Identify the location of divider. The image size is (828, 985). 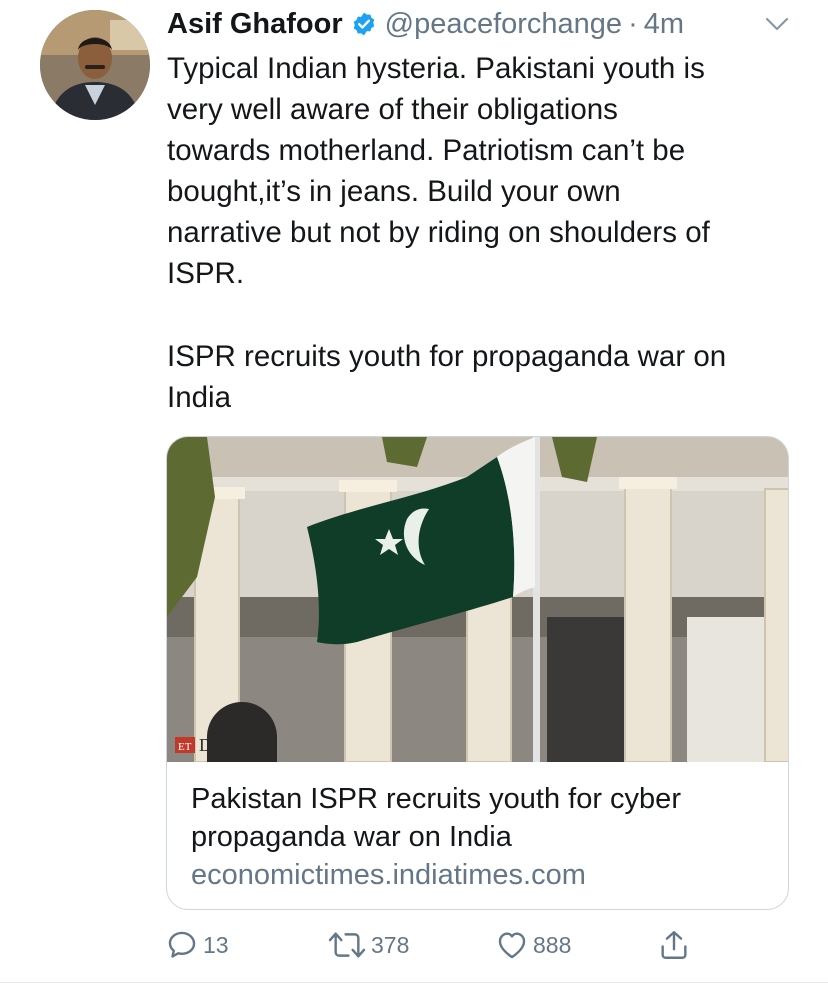
(414, 982).